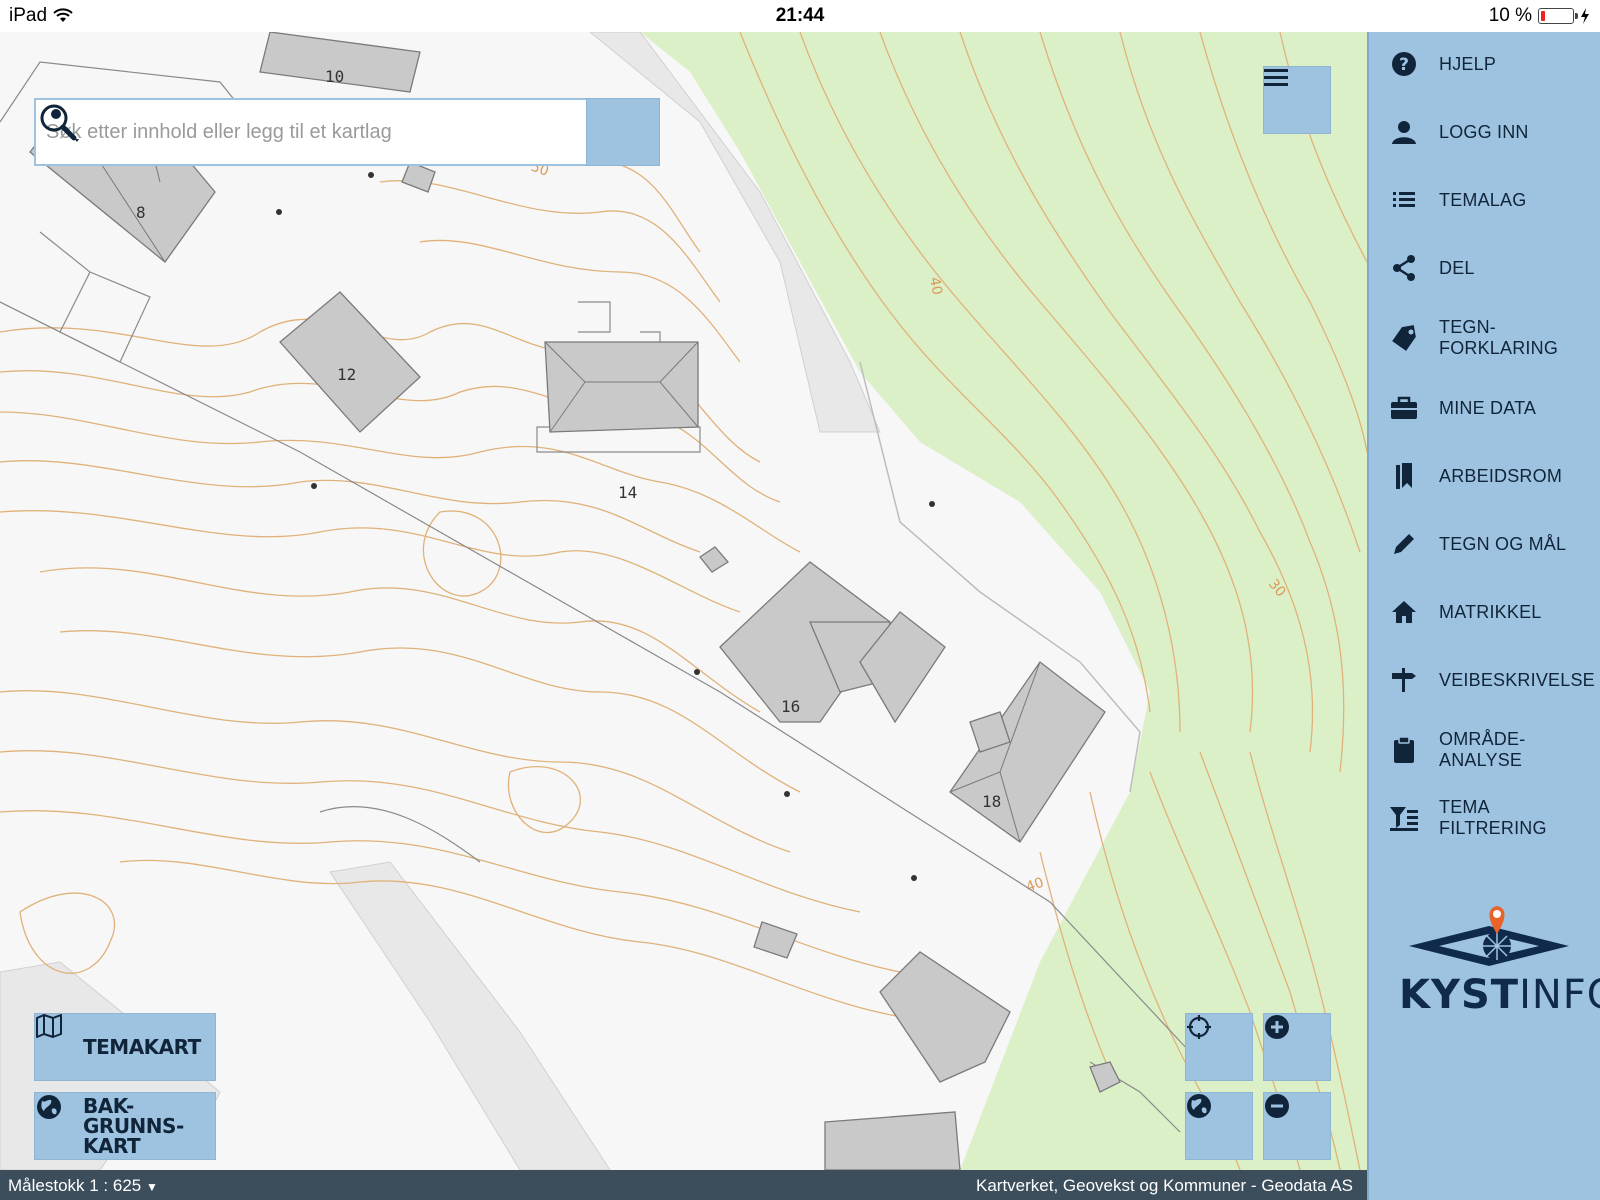 This screenshot has width=1600, height=1200. I want to click on house-number: 16, so click(790, 706).